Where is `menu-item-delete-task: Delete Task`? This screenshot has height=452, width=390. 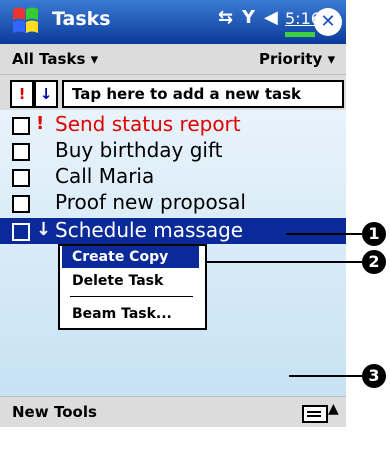
menu-item-delete-task: Delete Task is located at coordinates (130, 281).